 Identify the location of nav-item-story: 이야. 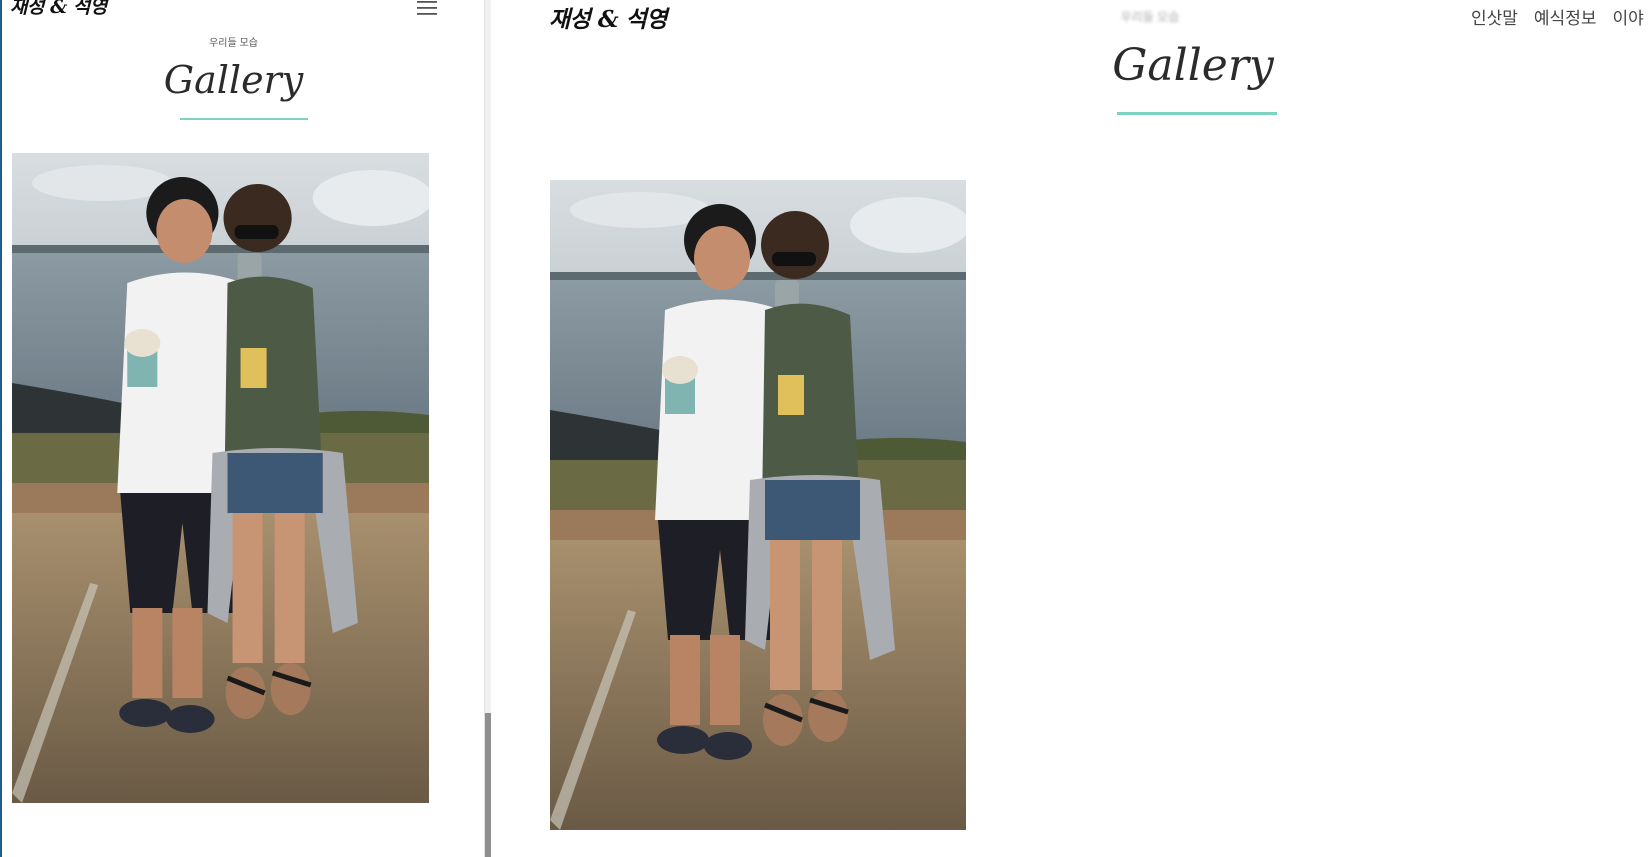
(1627, 16).